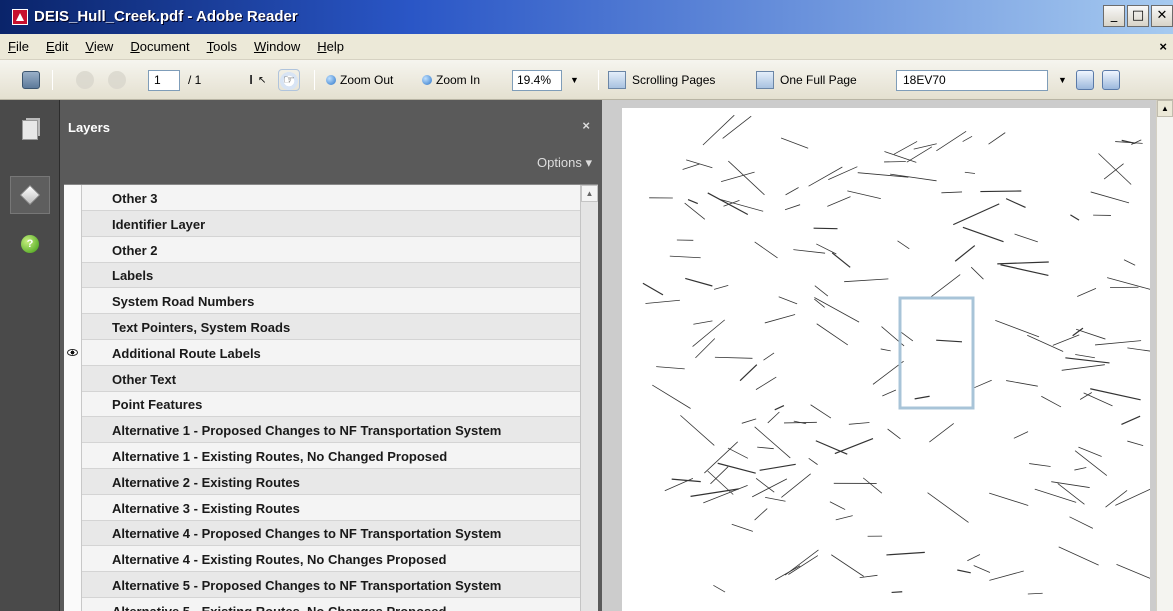 This screenshot has height=611, width=1173. What do you see at coordinates (451, 80) in the screenshot?
I see `zoom-in-button: Zoom In` at bounding box center [451, 80].